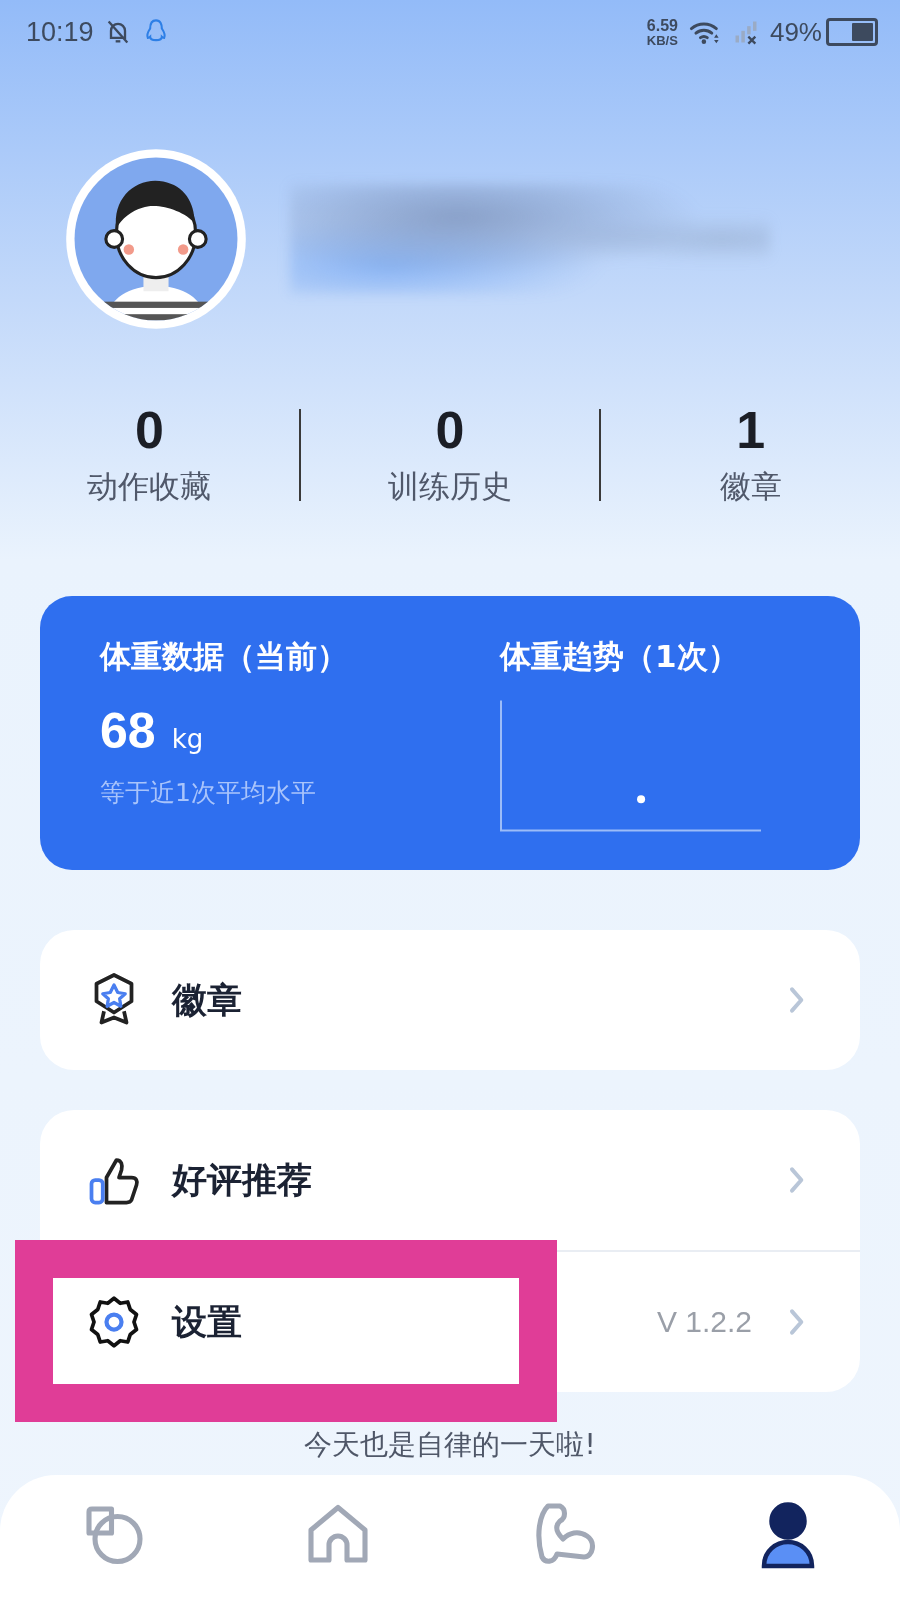 The width and height of the screenshot is (900, 1600). Describe the element at coordinates (662, 25) in the screenshot. I see `network-speed: 6.59` at that location.